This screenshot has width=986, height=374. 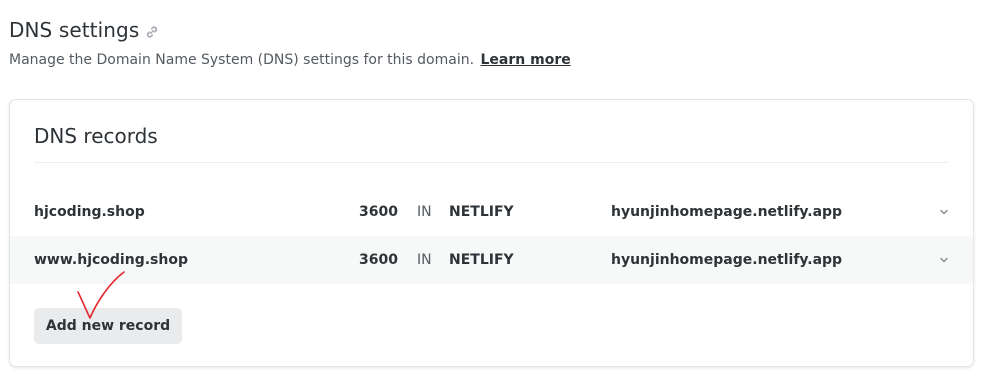 What do you see at coordinates (491, 162) in the screenshot?
I see `divider` at bounding box center [491, 162].